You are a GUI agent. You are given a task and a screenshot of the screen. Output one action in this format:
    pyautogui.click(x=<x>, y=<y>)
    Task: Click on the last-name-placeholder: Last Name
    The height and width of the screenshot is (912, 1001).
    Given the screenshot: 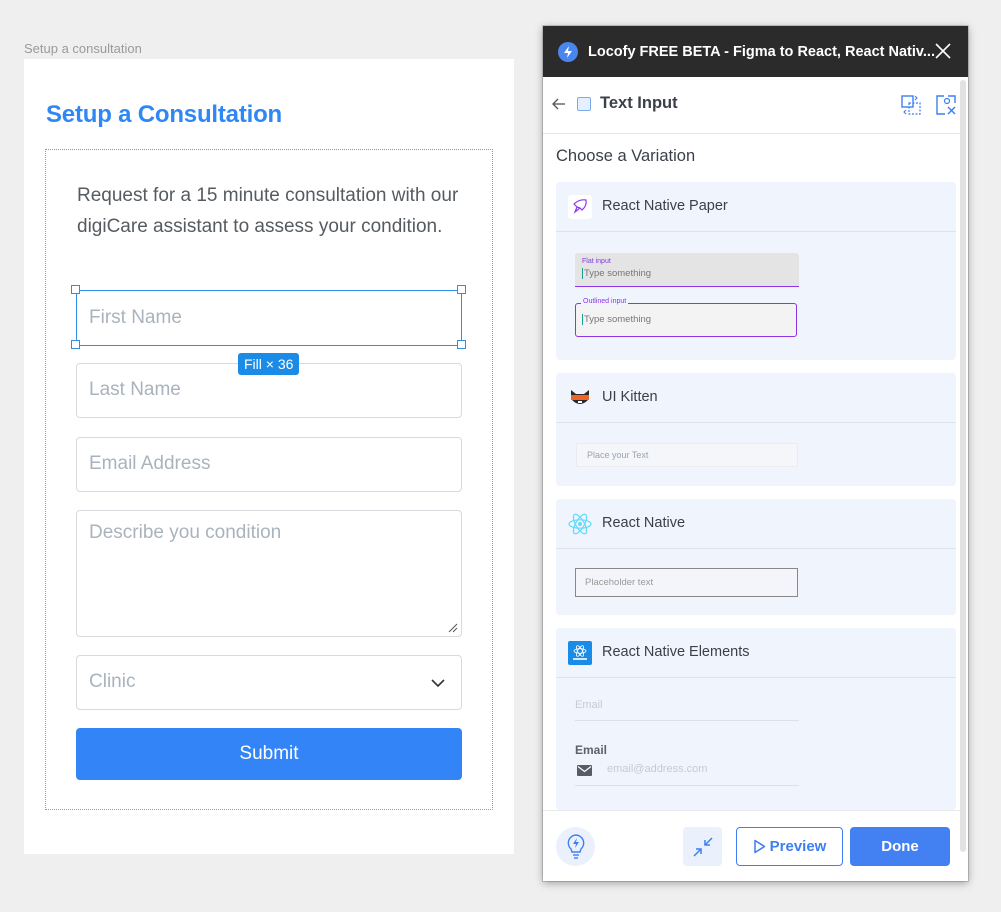 What is the action you would take?
    pyautogui.click(x=135, y=389)
    